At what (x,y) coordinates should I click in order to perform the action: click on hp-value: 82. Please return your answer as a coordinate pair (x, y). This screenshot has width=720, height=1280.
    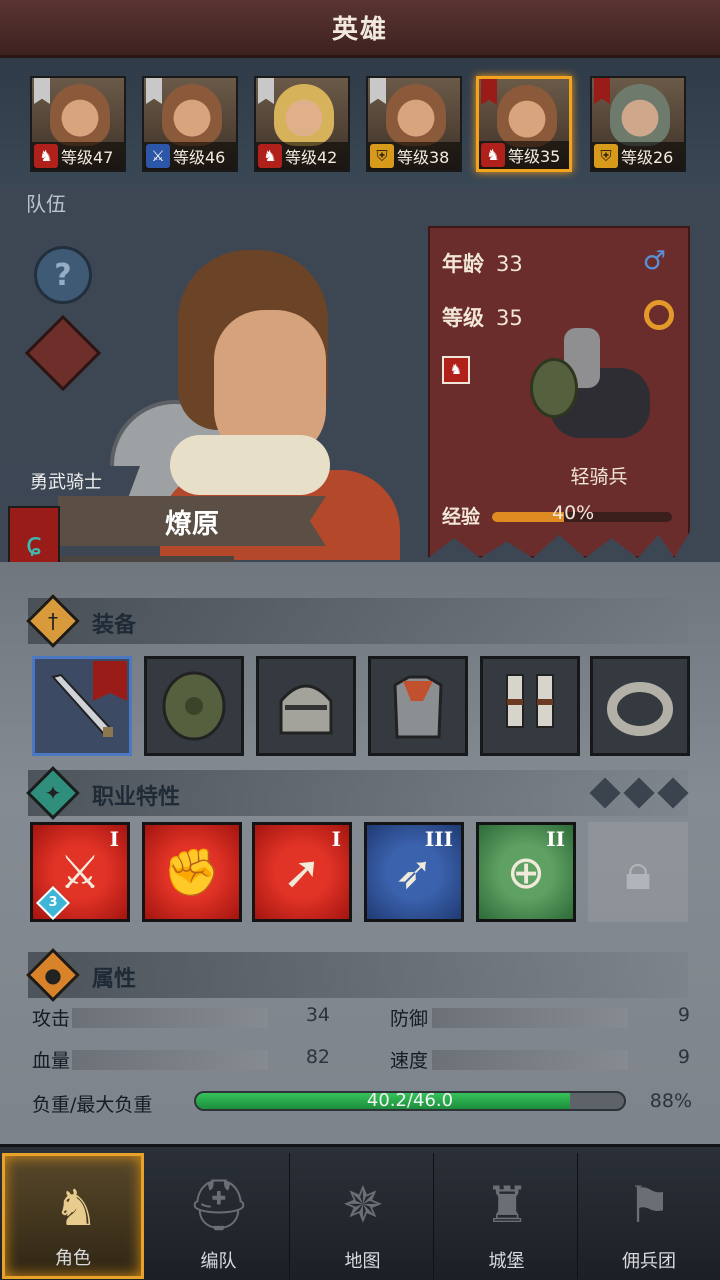
    Looking at the image, I should click on (317, 1057).